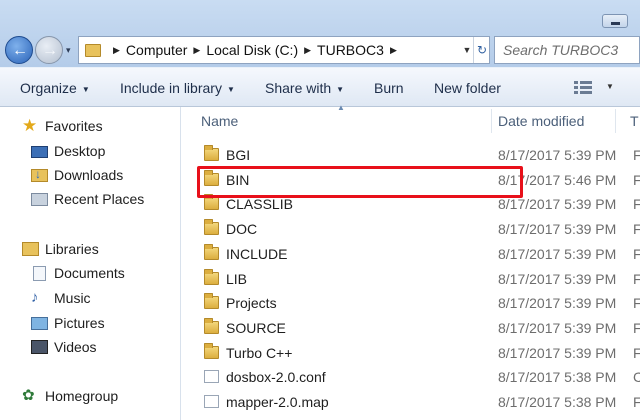  I want to click on refresh-icon: ↻, so click(481, 50).